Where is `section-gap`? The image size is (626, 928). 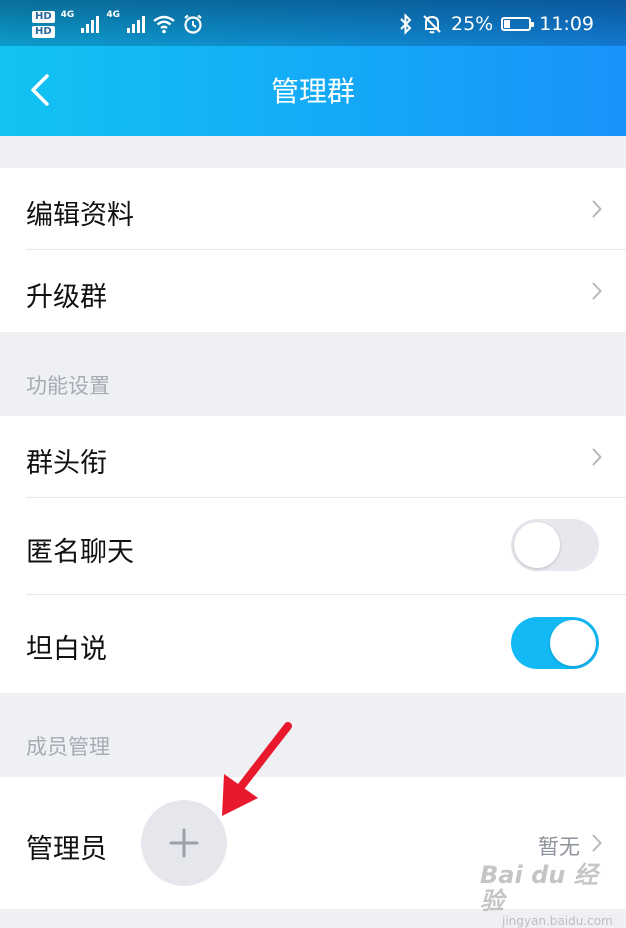
section-gap is located at coordinates (313, 152).